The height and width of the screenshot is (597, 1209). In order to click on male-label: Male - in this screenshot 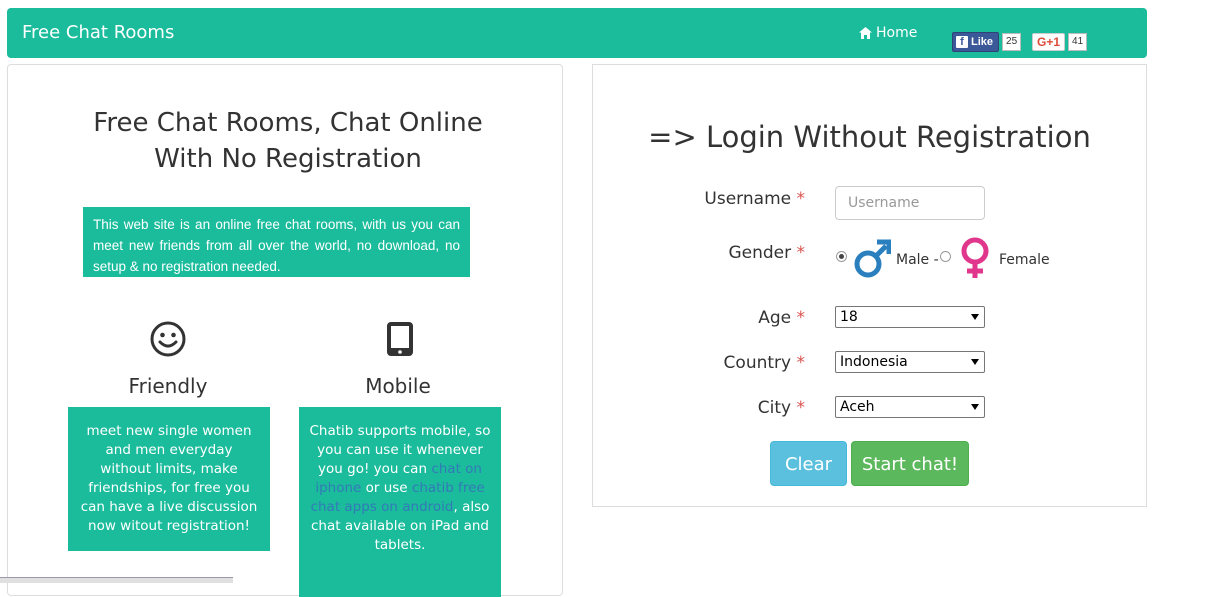, I will do `click(917, 260)`.